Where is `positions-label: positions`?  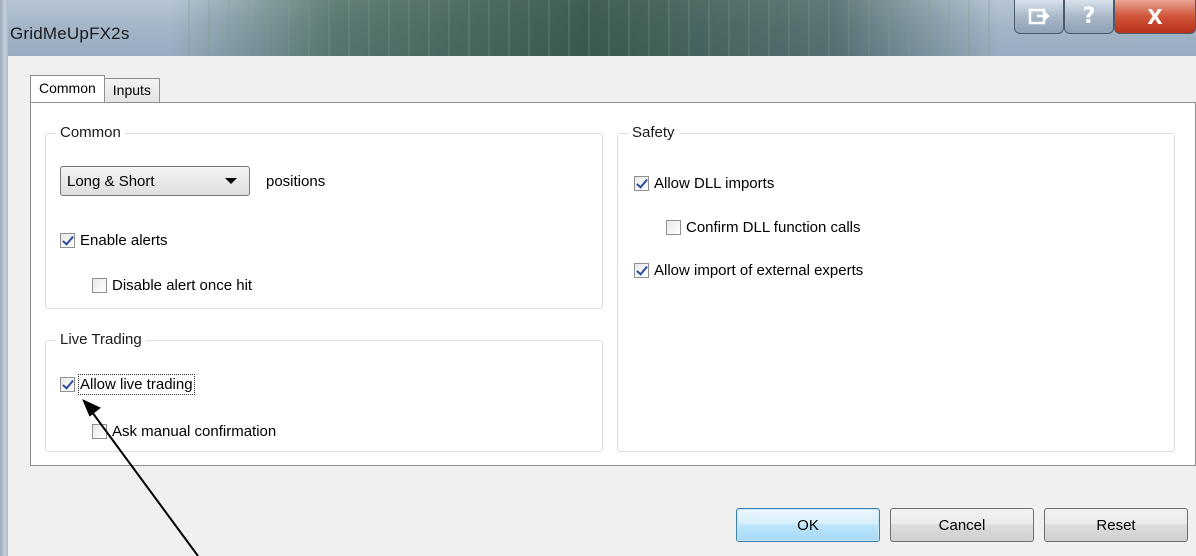
positions-label: positions is located at coordinates (296, 181).